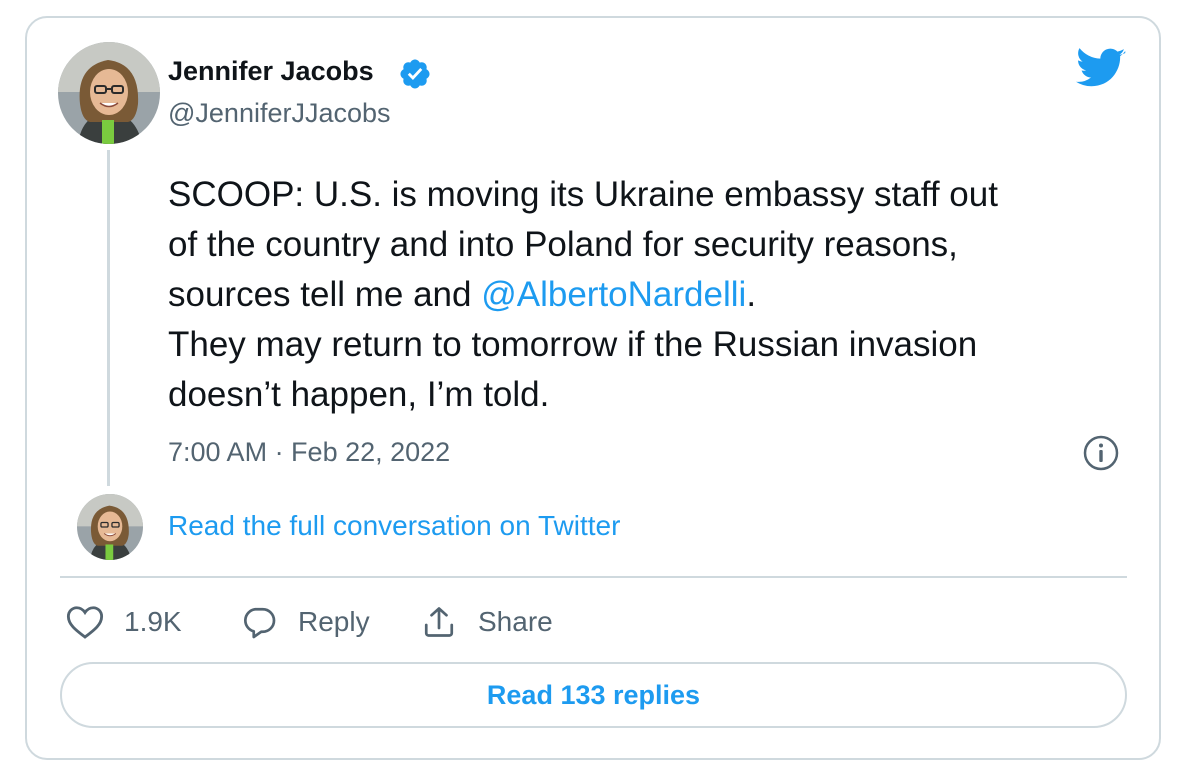 This screenshot has width=1200, height=778. What do you see at coordinates (309, 452) in the screenshot?
I see `tweet-timestamp: 7:00 AM · Feb 22, 2022` at bounding box center [309, 452].